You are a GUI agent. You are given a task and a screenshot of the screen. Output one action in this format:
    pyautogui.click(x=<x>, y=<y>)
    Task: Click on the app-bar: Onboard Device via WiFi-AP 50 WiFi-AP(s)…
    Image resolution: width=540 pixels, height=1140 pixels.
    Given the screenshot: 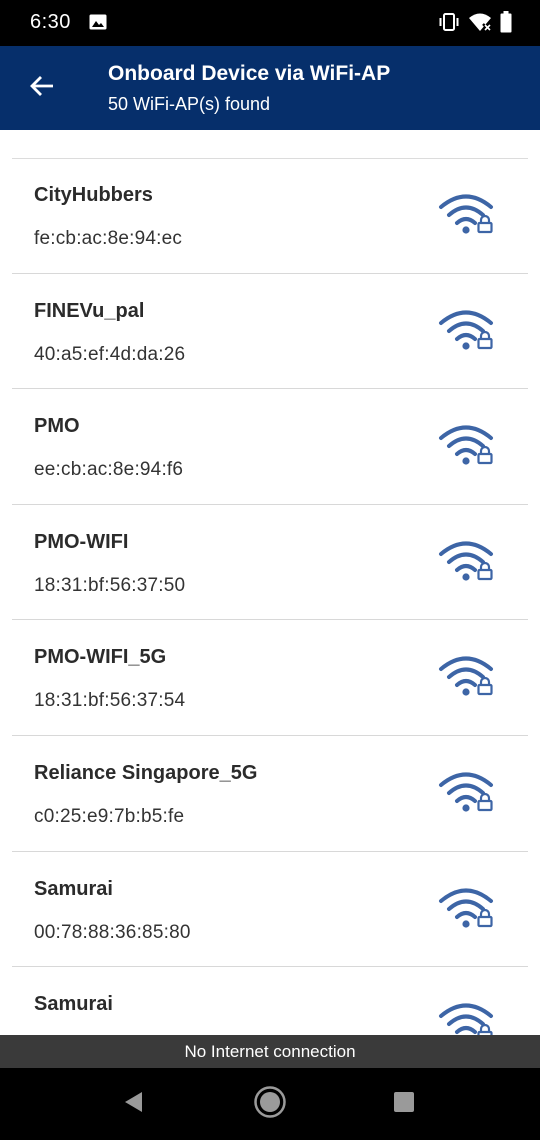 What is the action you would take?
    pyautogui.click(x=270, y=88)
    